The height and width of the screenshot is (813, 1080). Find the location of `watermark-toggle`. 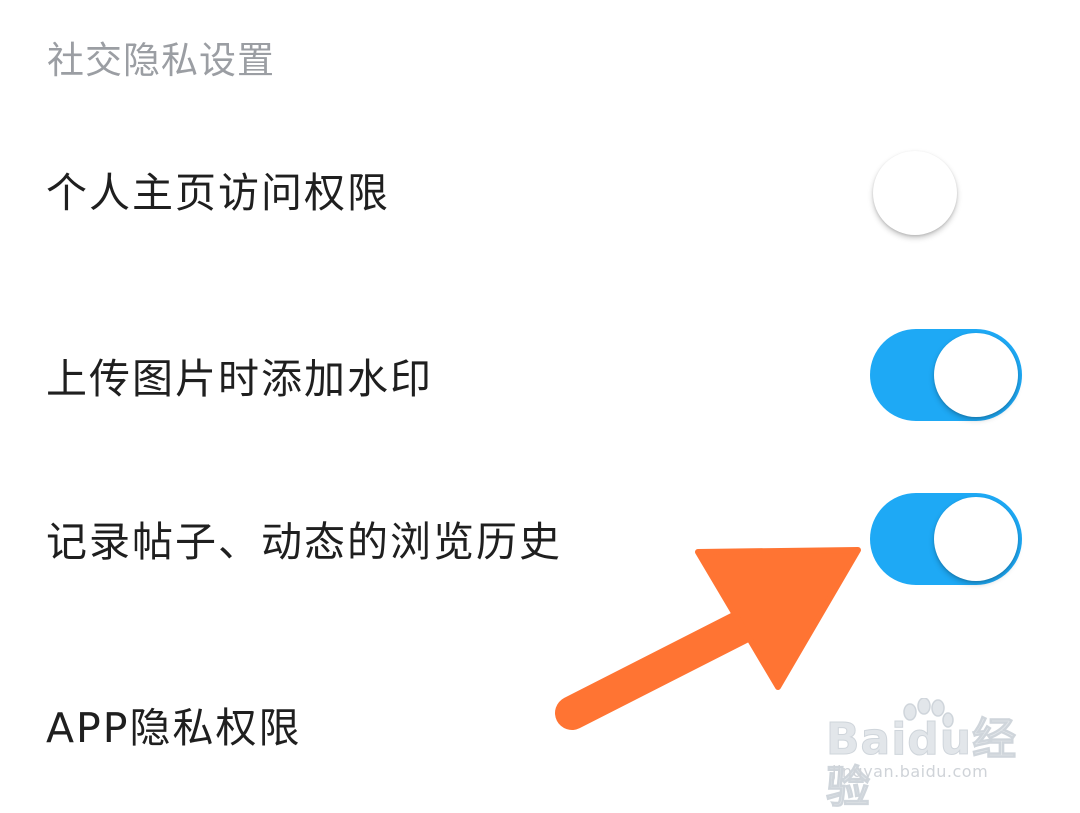

watermark-toggle is located at coordinates (946, 375).